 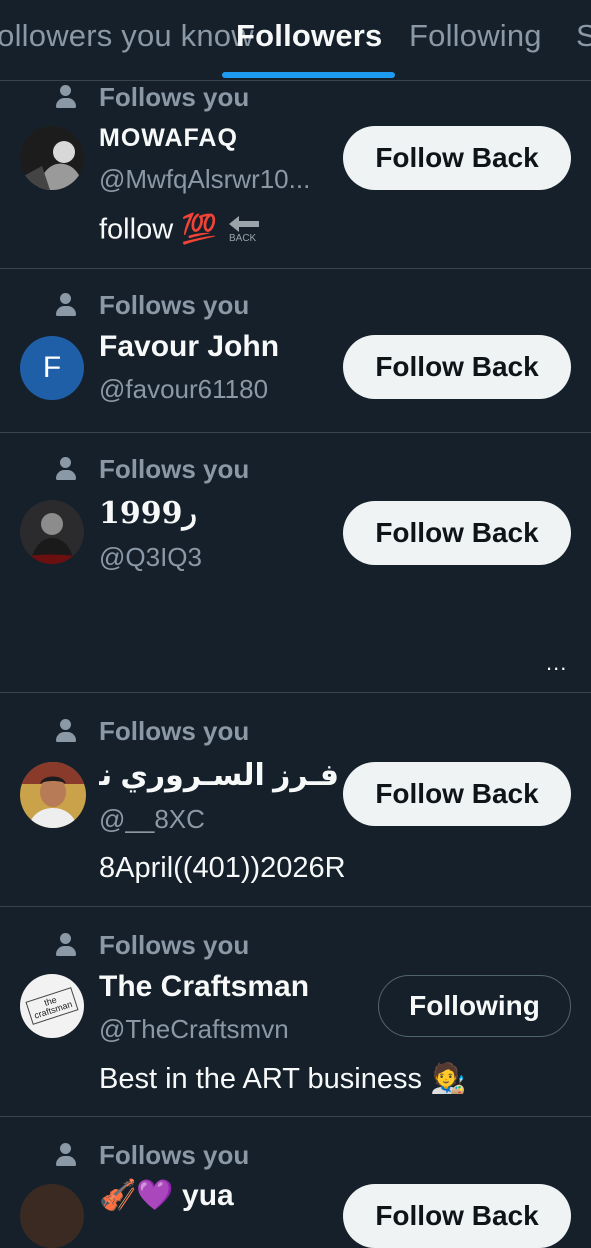 I want to click on tab-subscriptions: S, so click(x=583, y=36).